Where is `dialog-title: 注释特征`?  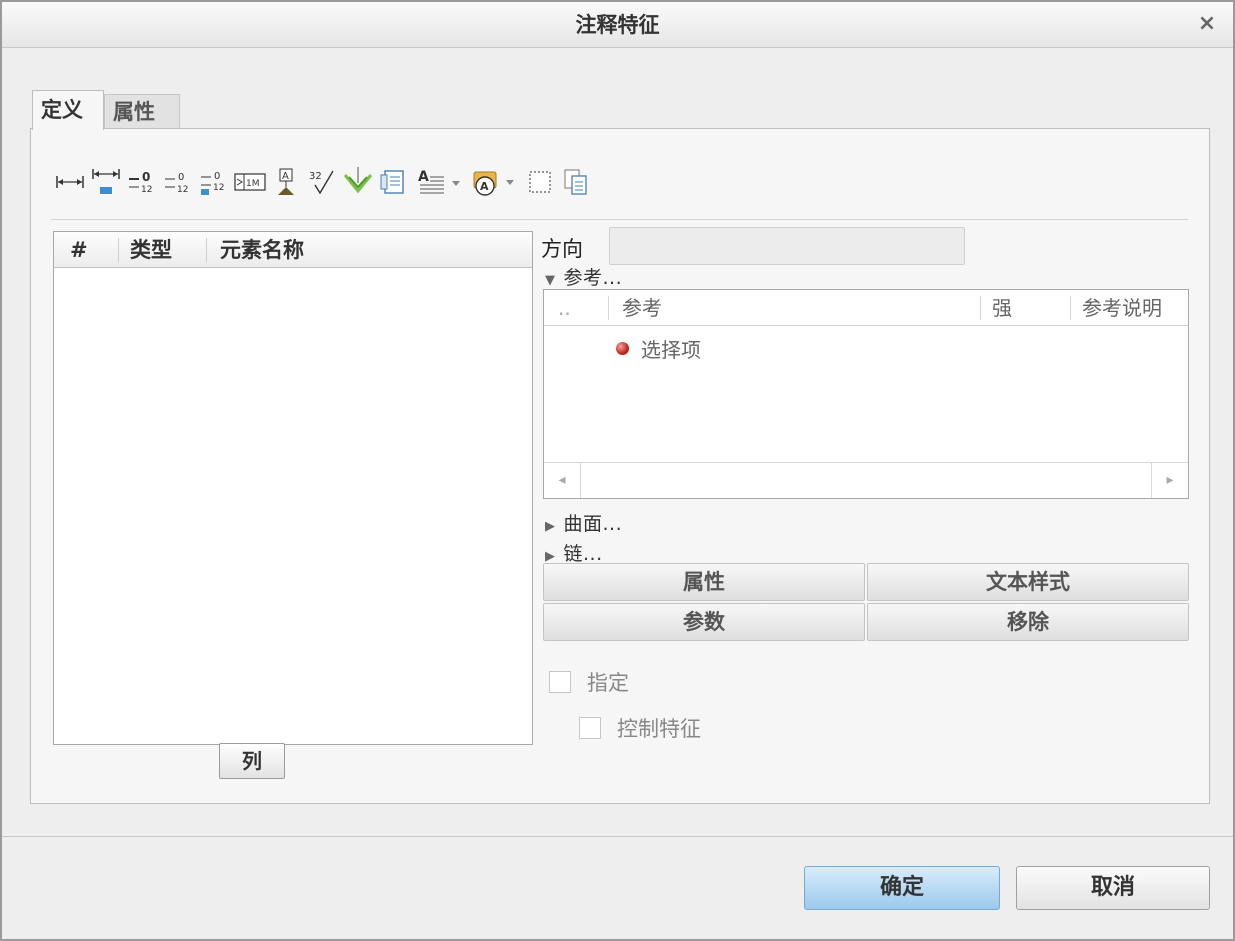
dialog-title: 注释特征 is located at coordinates (617, 25).